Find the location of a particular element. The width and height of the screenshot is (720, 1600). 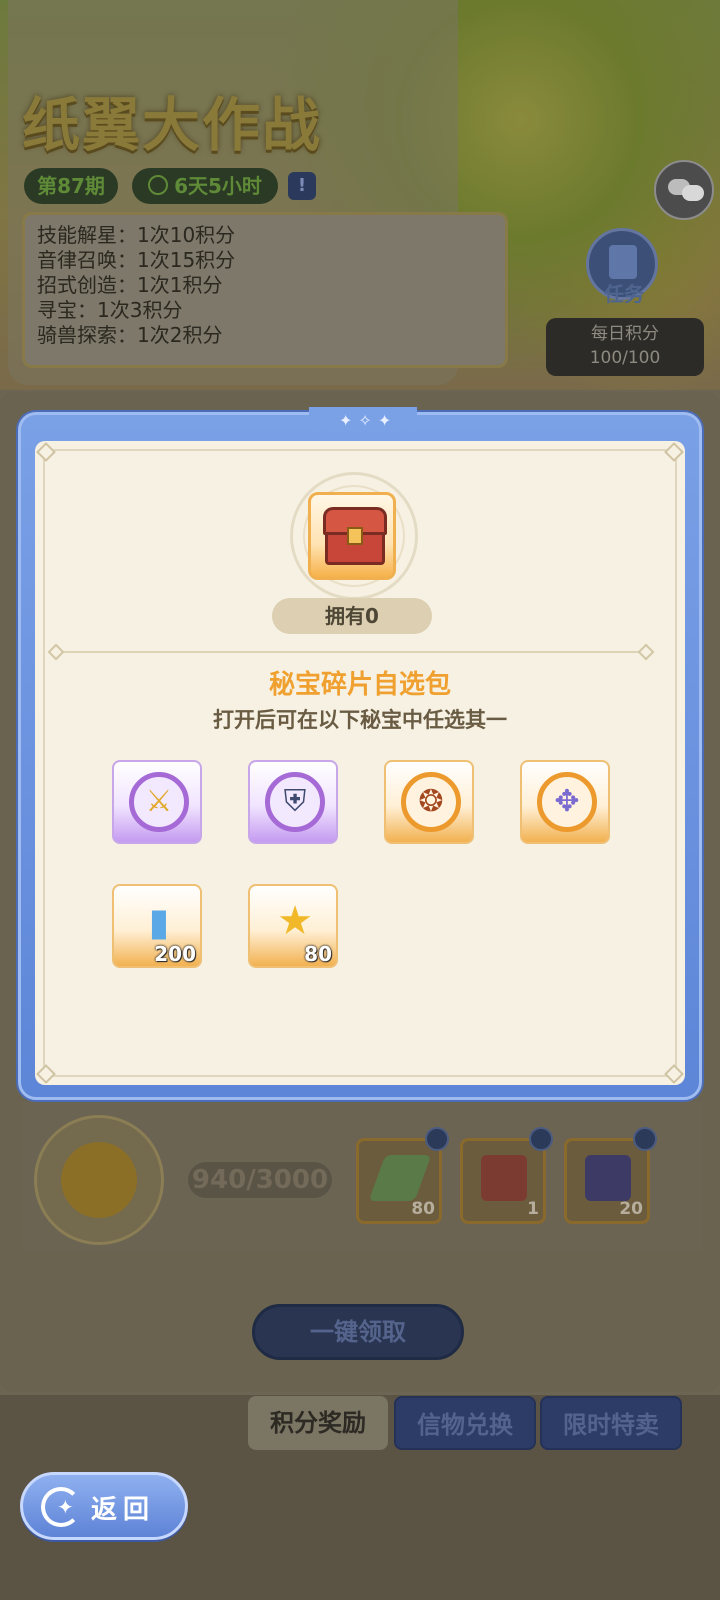

choice-item-star: ★ 80 is located at coordinates (293, 926).